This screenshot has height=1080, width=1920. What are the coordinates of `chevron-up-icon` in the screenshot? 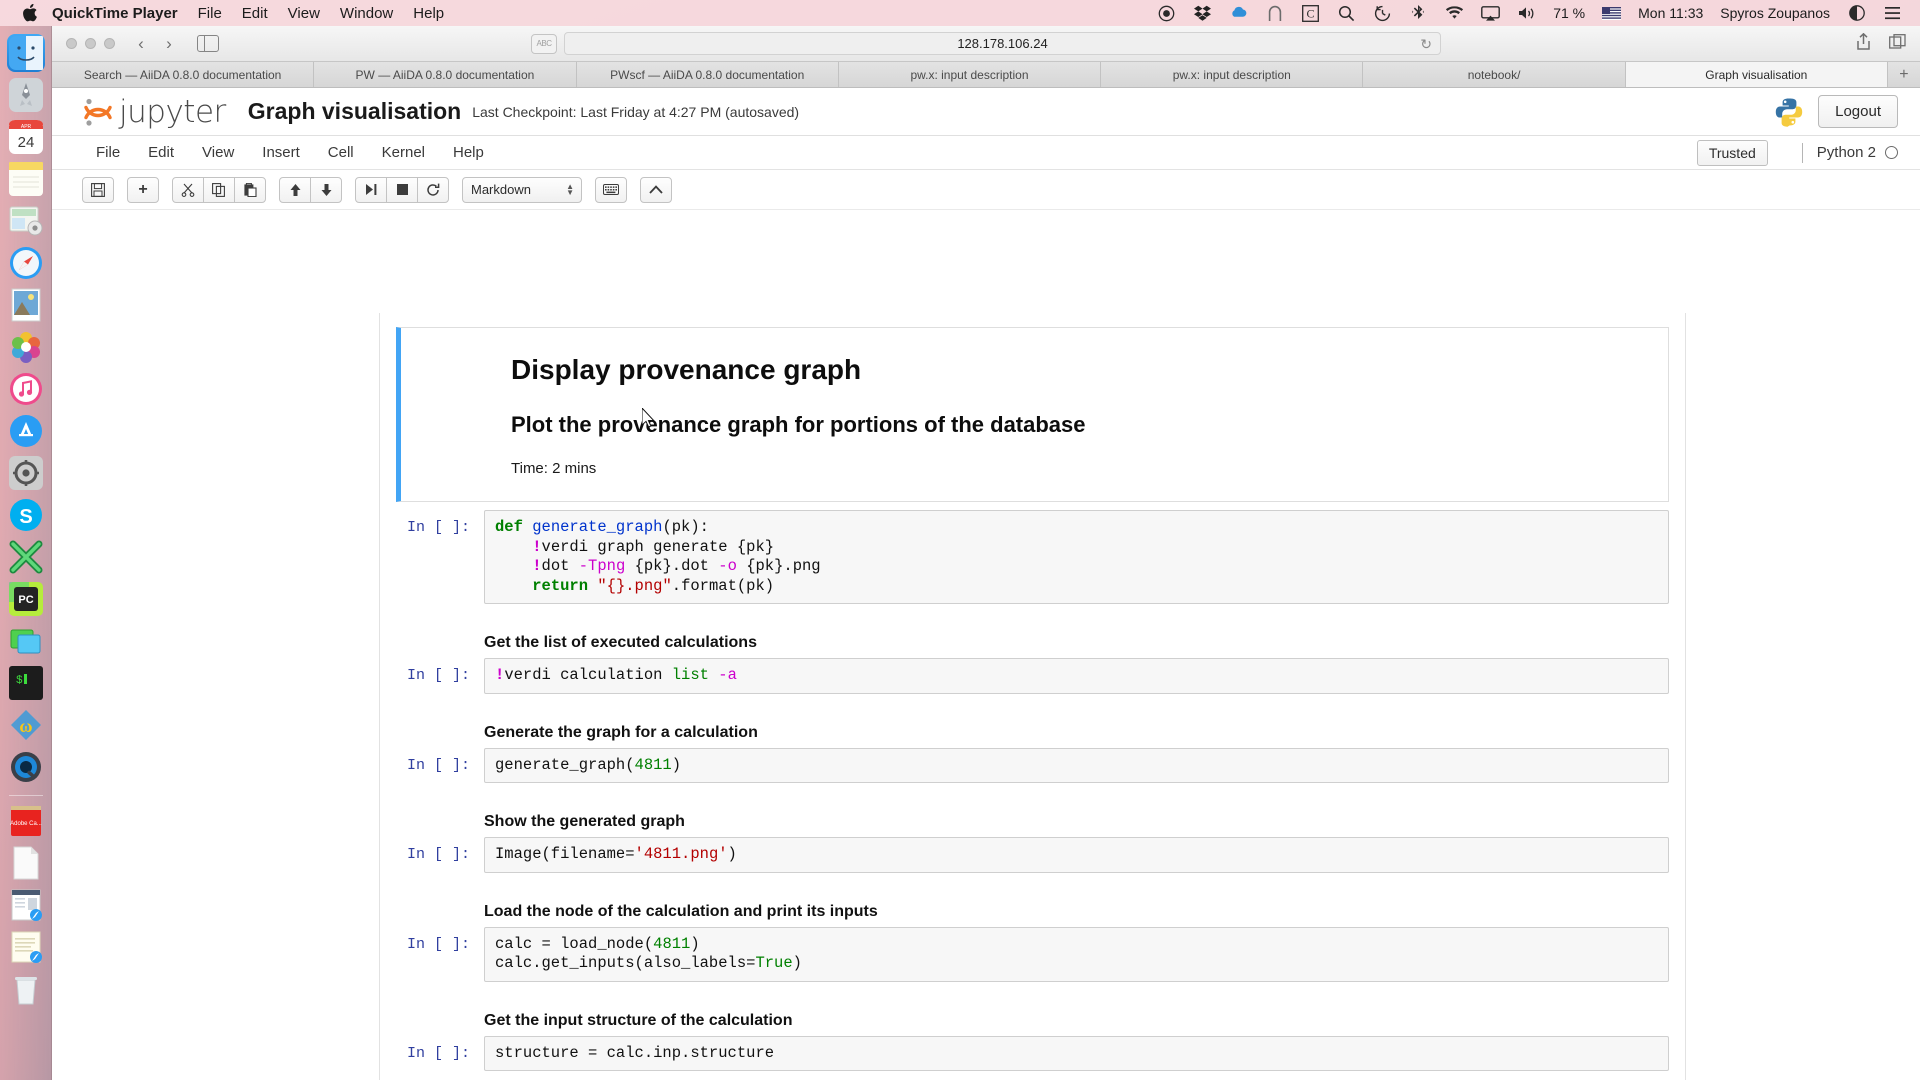 It's located at (656, 189).